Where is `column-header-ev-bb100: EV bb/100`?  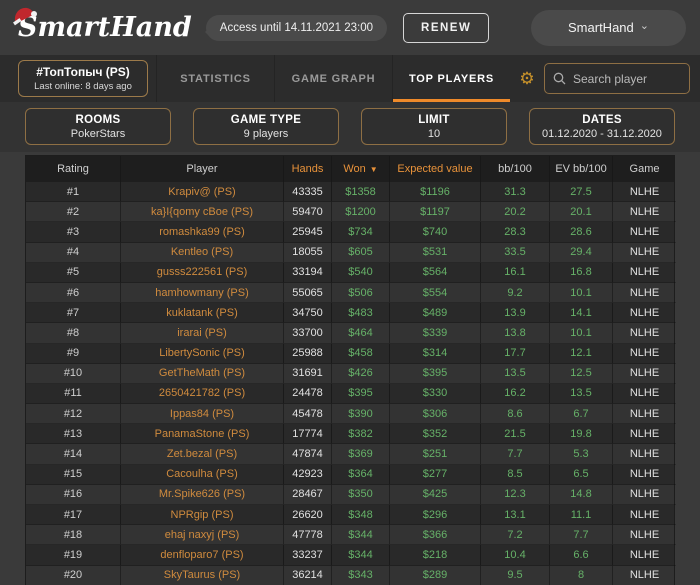 column-header-ev-bb100: EV bb/100 is located at coordinates (581, 169).